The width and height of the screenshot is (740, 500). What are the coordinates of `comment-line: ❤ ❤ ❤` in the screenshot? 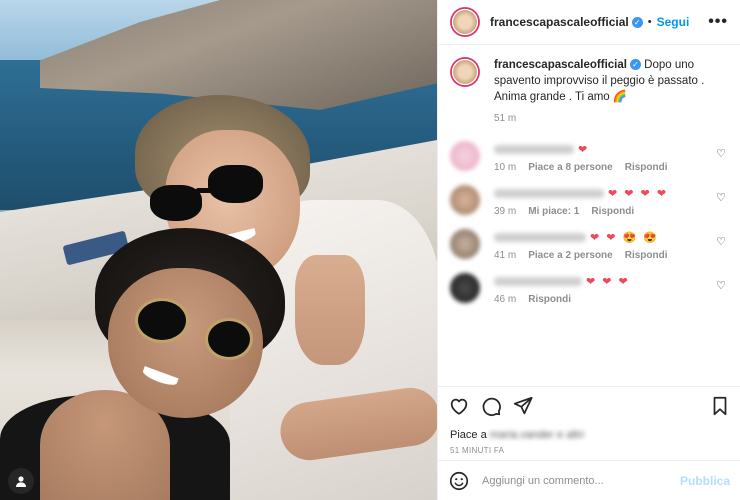 It's located at (611, 281).